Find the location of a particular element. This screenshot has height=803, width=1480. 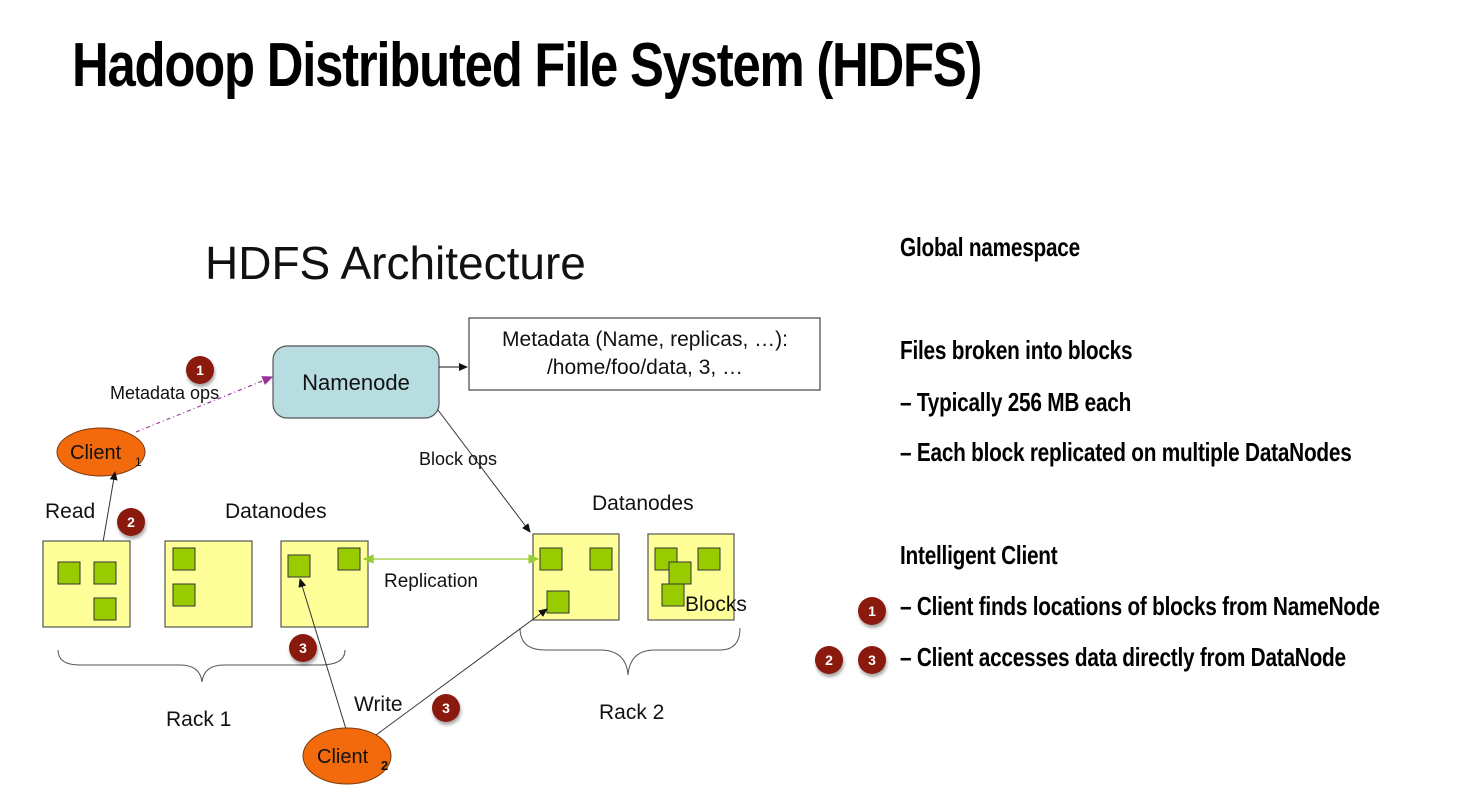

rack2-label: Rack 2 is located at coordinates (631, 712).